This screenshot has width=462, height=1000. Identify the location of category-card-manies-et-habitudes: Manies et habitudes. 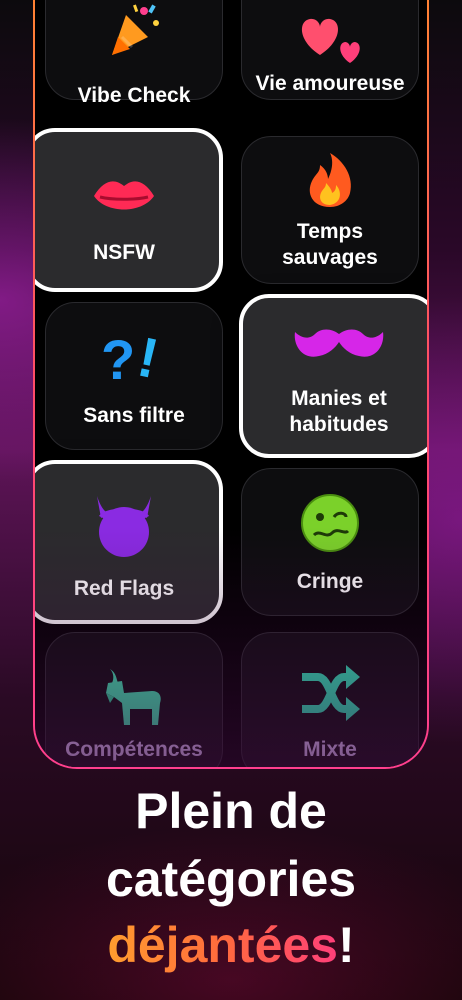
(333, 376).